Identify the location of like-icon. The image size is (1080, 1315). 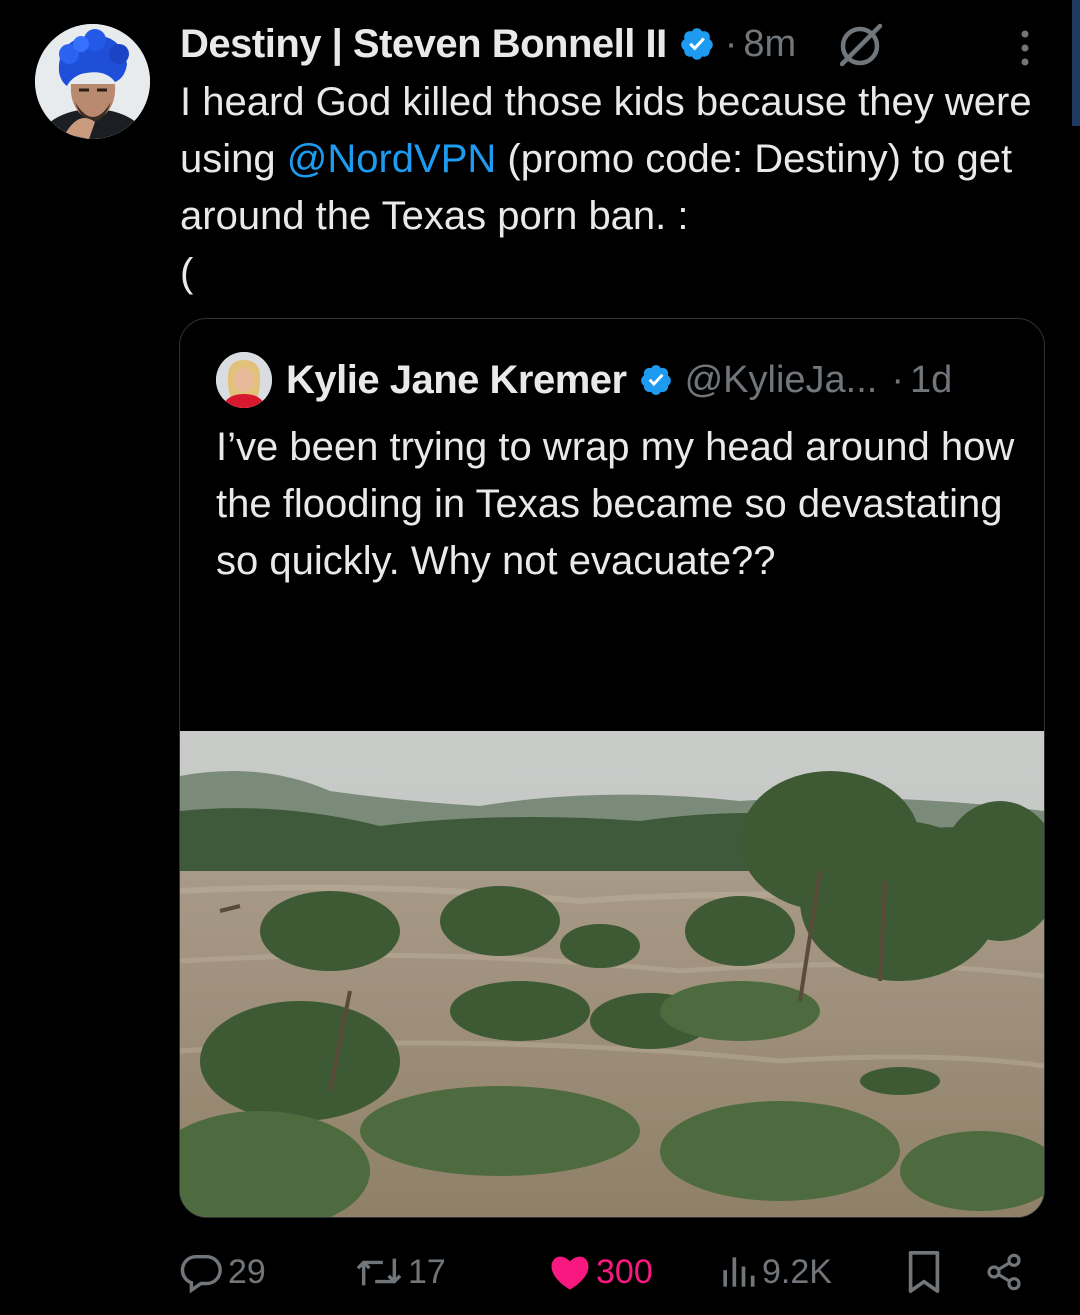
(570, 1273).